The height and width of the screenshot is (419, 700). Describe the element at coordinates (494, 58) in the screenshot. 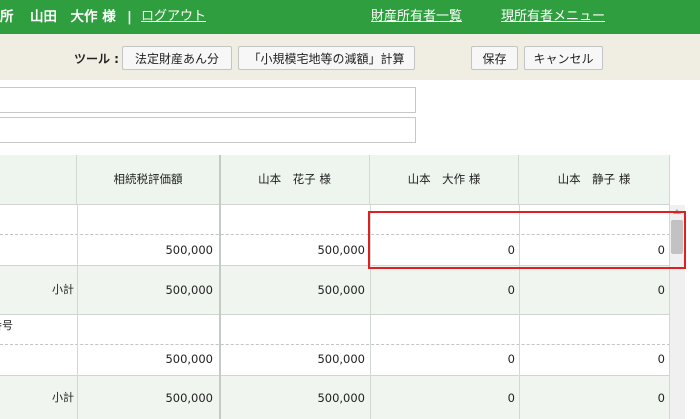

I see `save-button: 保存` at that location.